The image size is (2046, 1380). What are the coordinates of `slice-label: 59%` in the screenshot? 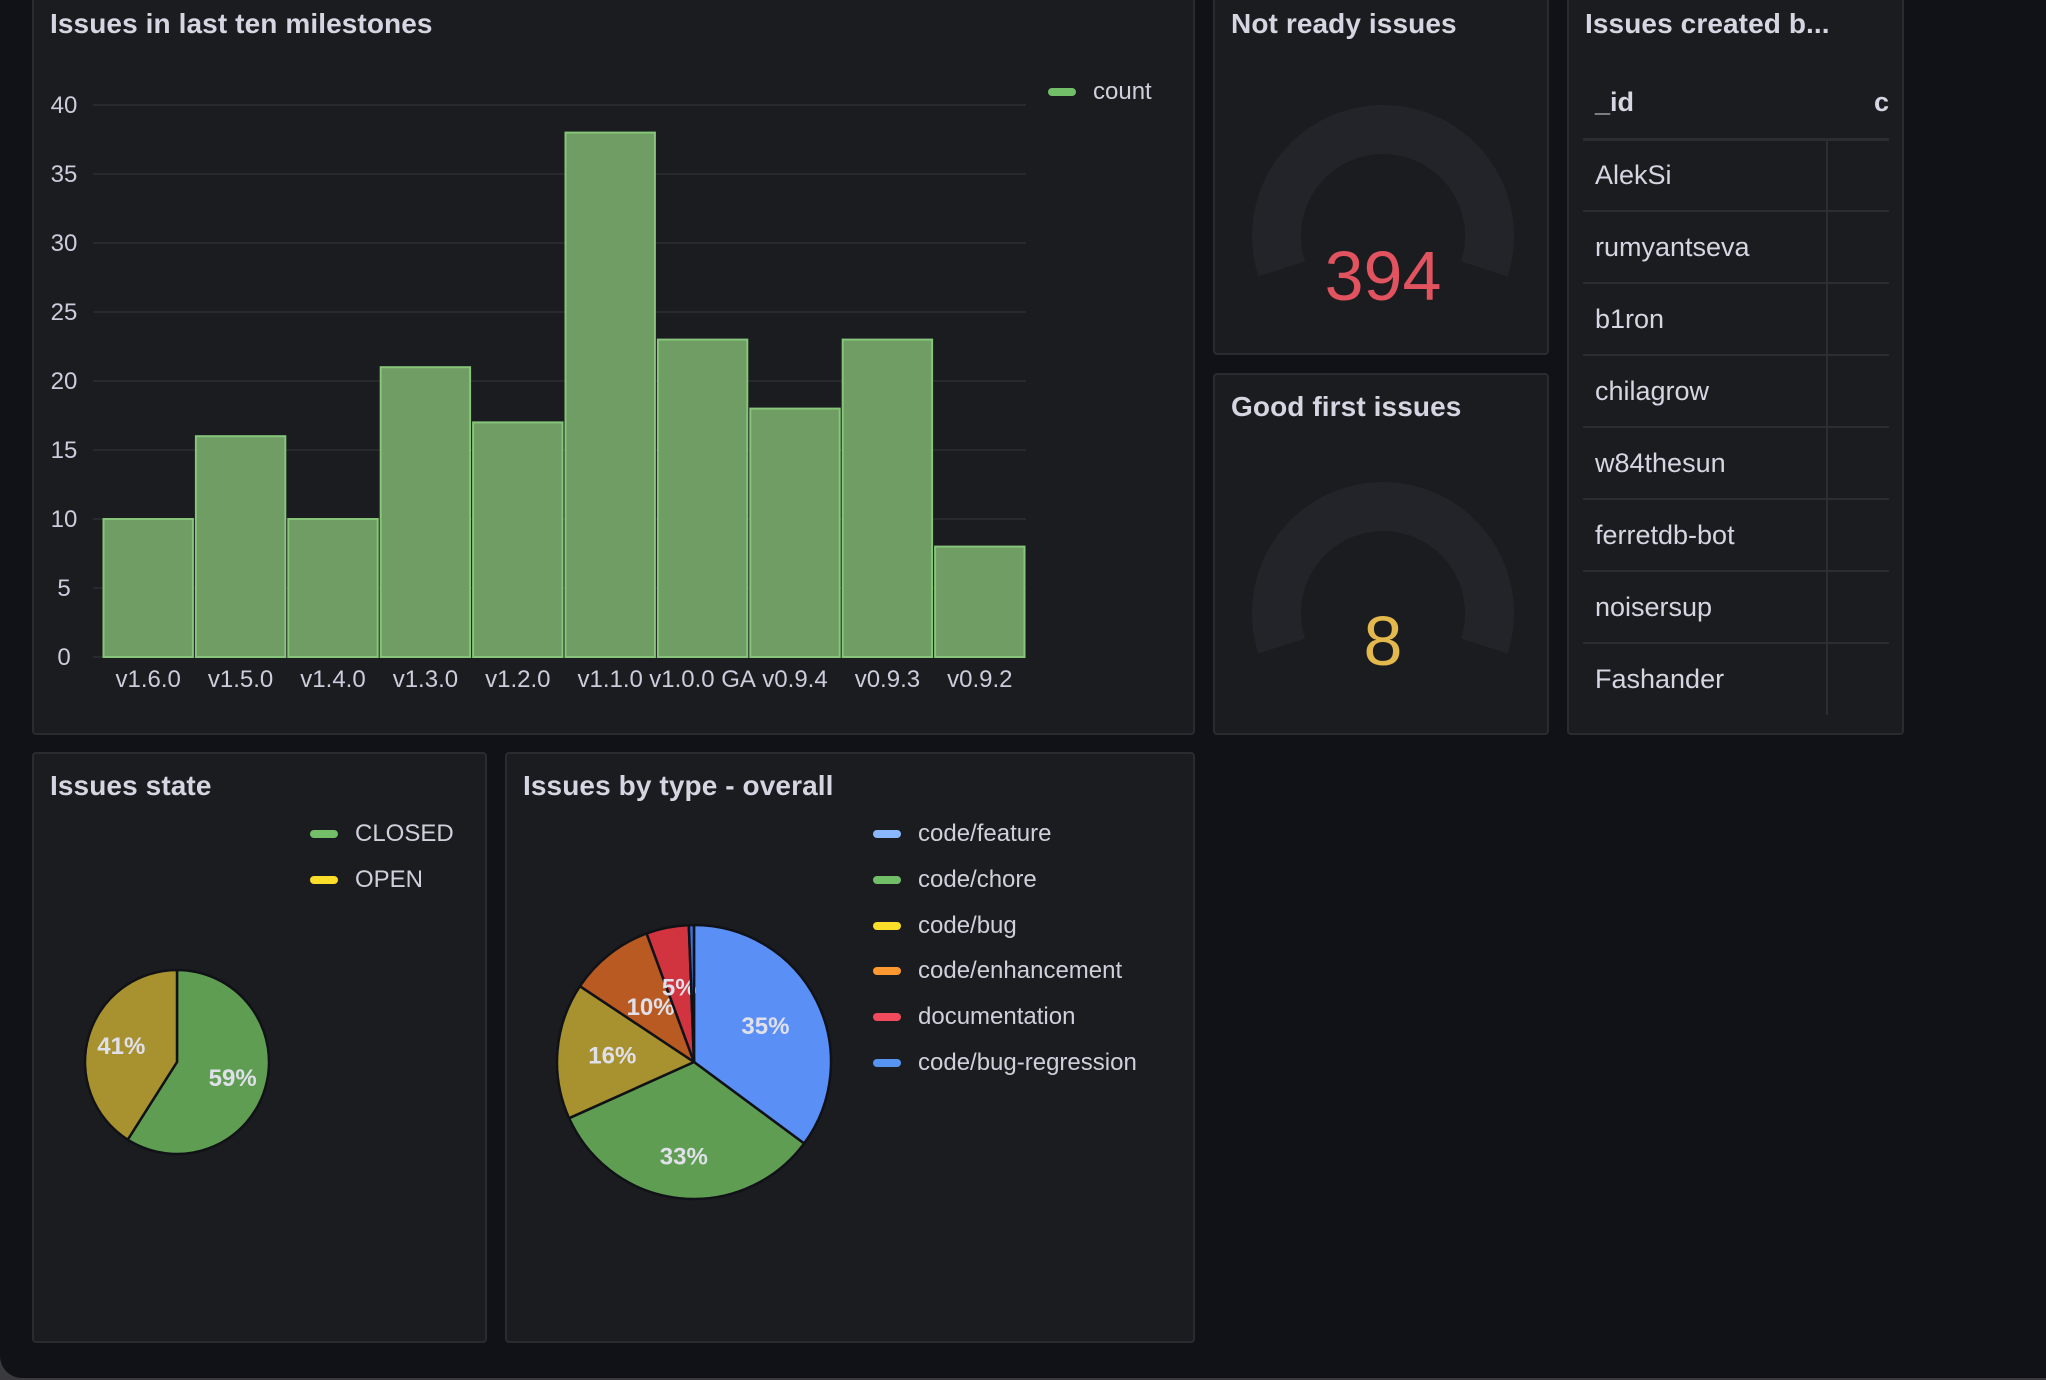 It's located at (233, 1078).